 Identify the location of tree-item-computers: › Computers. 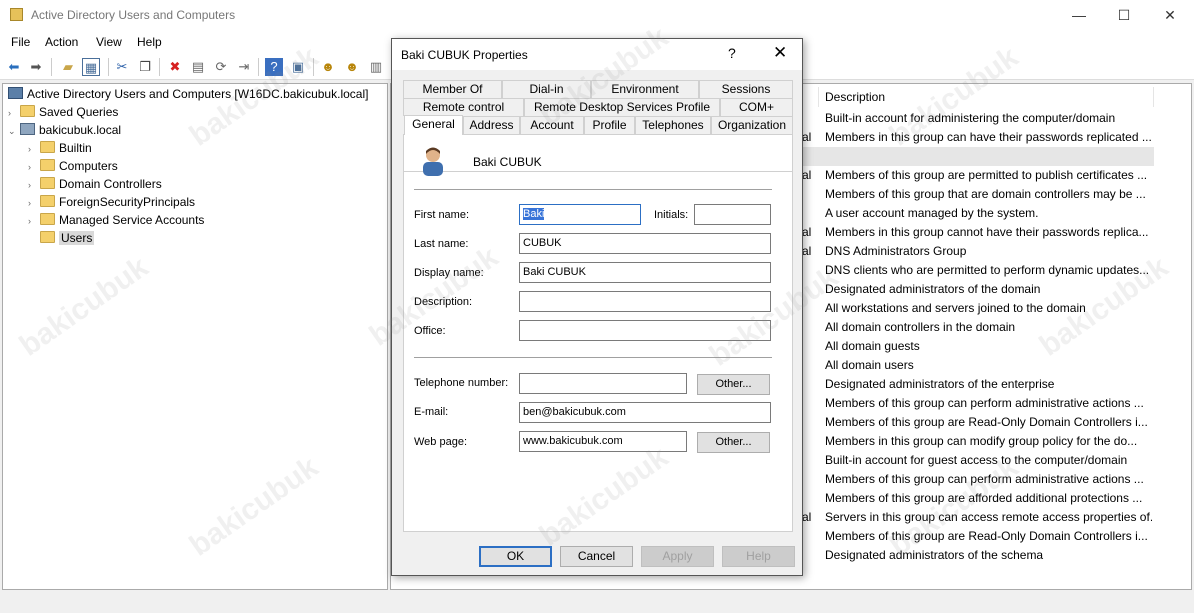
(73, 166).